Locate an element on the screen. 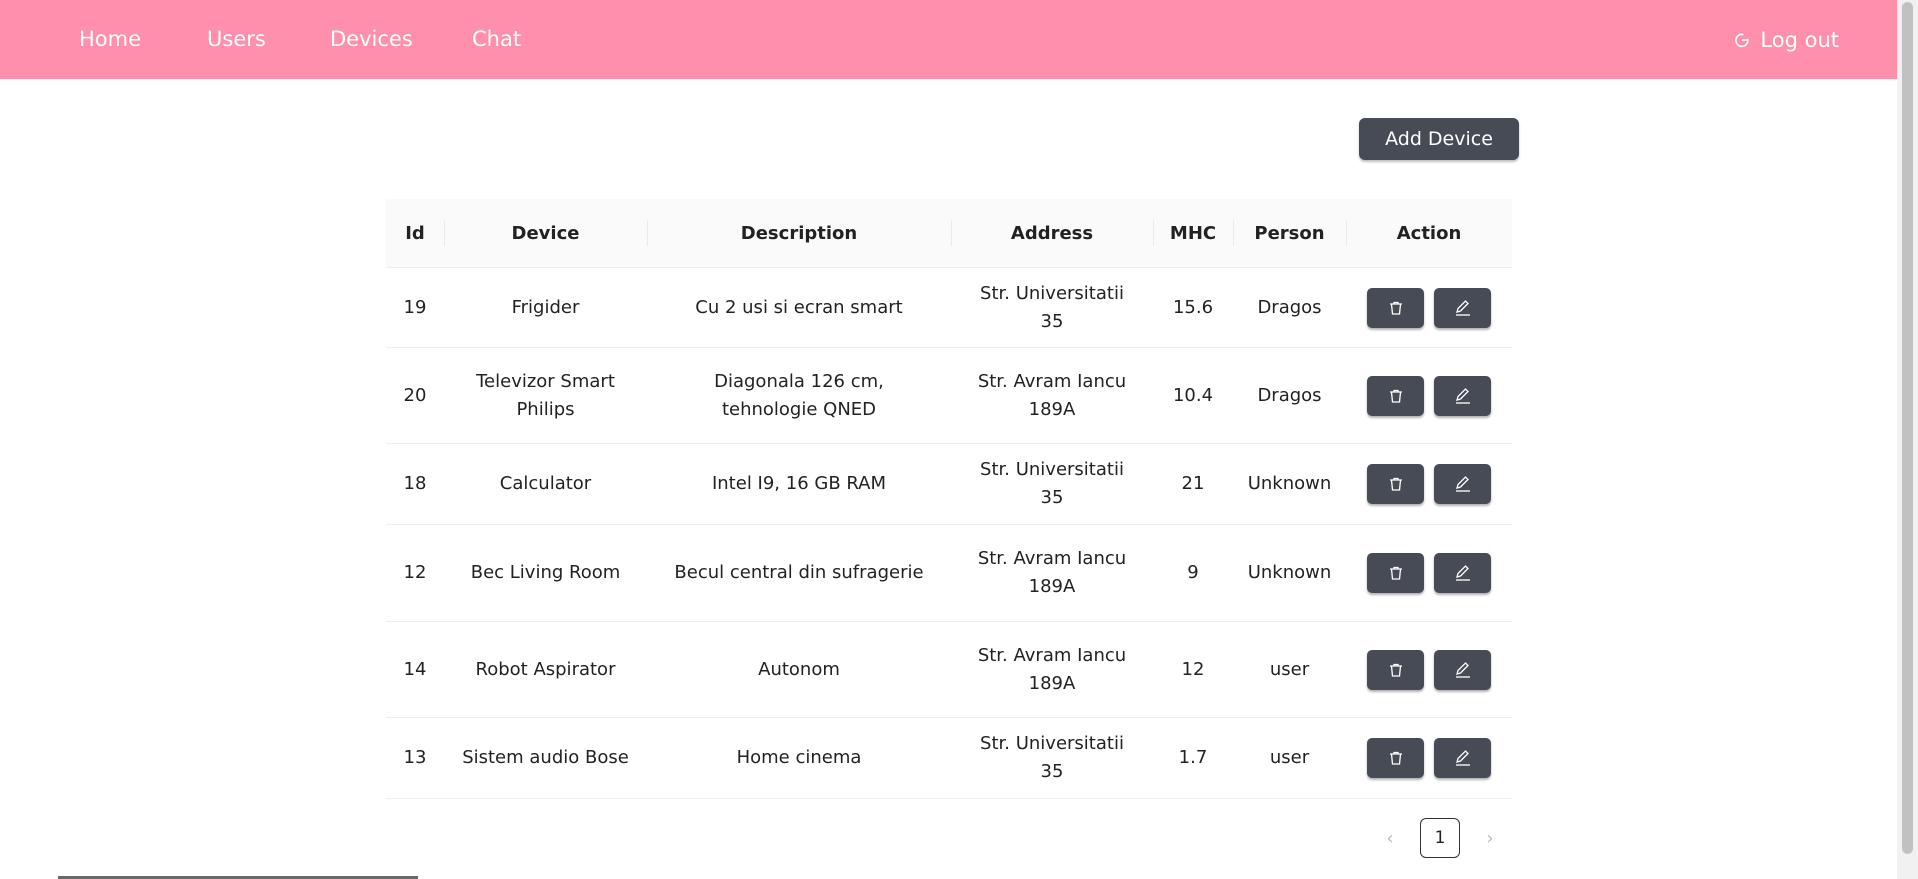  cell-description: Intel I9, 16 GB RAM is located at coordinates (799, 483).